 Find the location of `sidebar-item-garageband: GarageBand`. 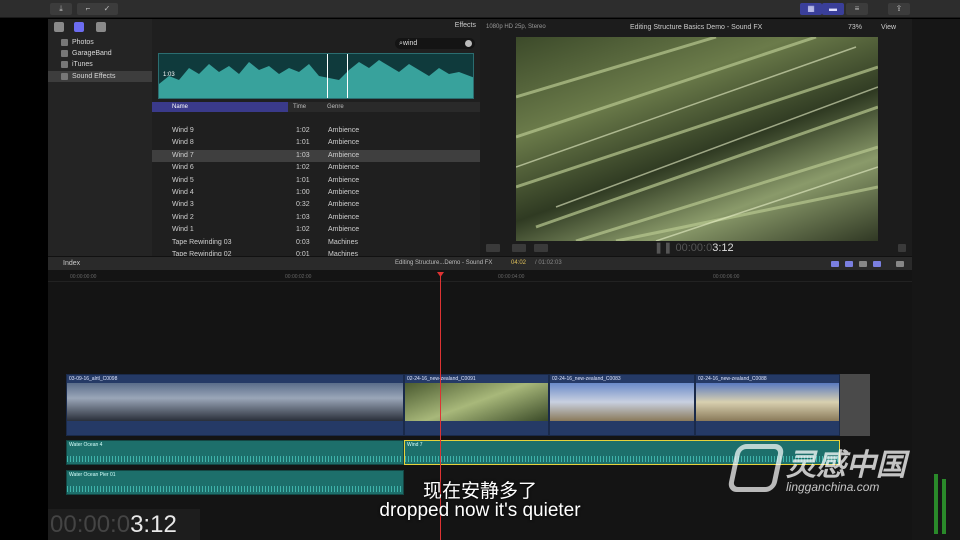

sidebar-item-garageband: GarageBand is located at coordinates (100, 53).